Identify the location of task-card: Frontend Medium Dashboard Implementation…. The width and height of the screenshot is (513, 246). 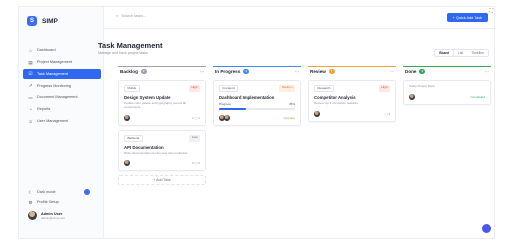
(257, 103).